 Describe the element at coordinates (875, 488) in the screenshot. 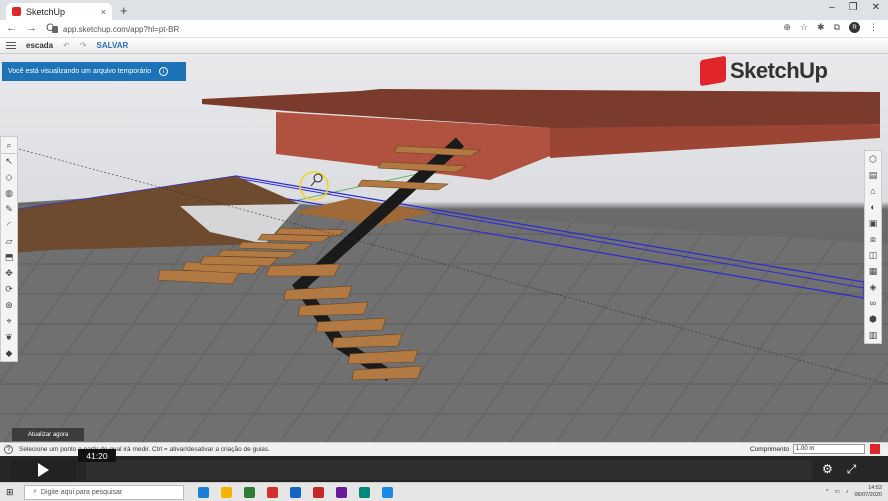

I see `clock-time: 14:52` at that location.